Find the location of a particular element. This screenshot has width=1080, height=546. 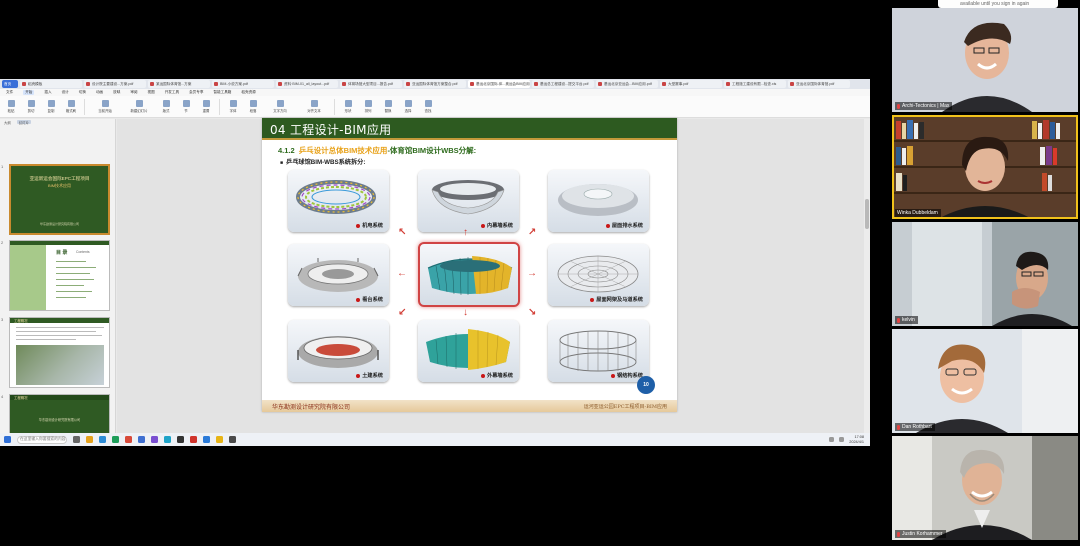

participant-tile-3: kelvin is located at coordinates (985, 274).